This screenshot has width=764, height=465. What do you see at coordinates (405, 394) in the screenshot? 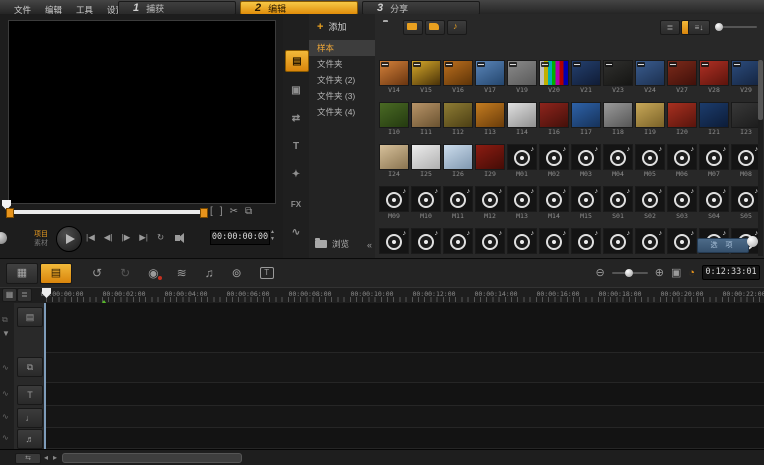
I see `title-track-lane` at bounding box center [405, 394].